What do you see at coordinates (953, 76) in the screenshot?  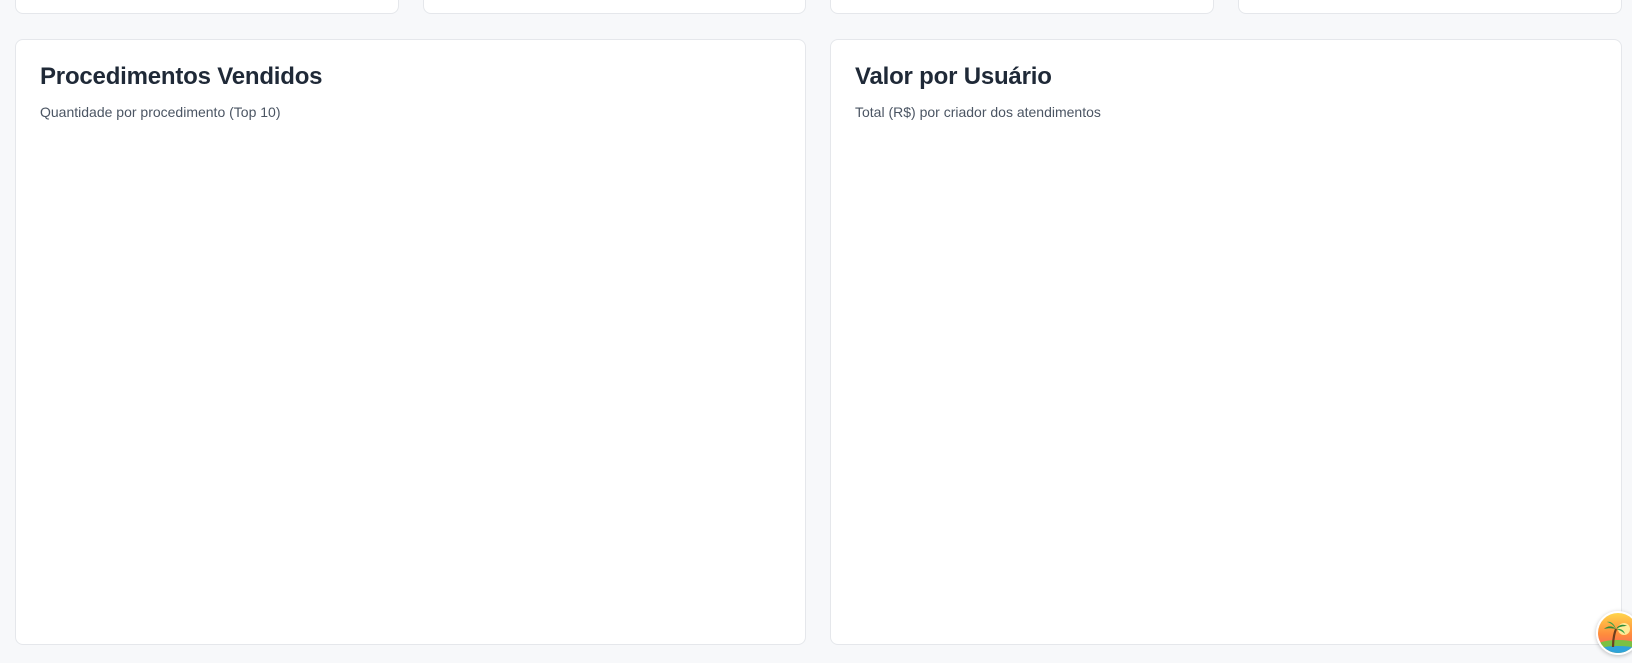 I see `panel-title: Valor por Usuário` at bounding box center [953, 76].